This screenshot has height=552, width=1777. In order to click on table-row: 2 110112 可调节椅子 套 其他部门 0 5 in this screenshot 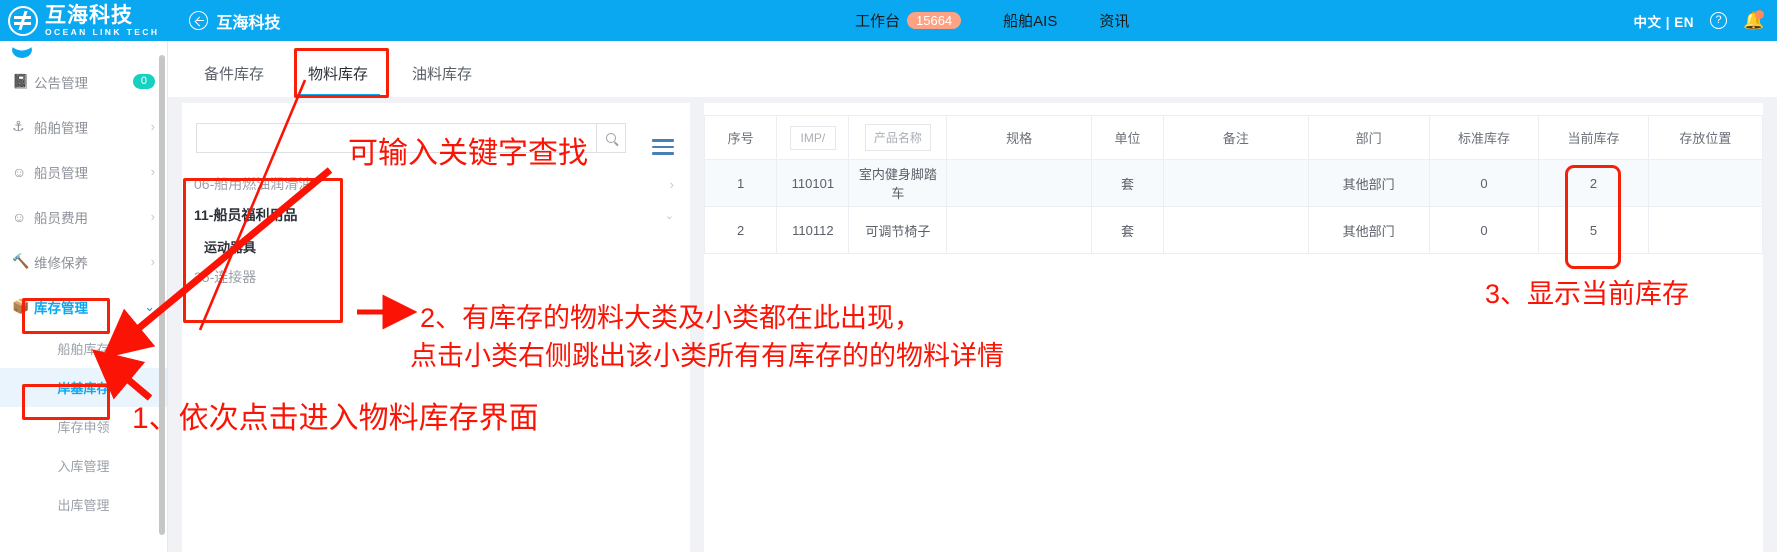, I will do `click(1233, 230)`.